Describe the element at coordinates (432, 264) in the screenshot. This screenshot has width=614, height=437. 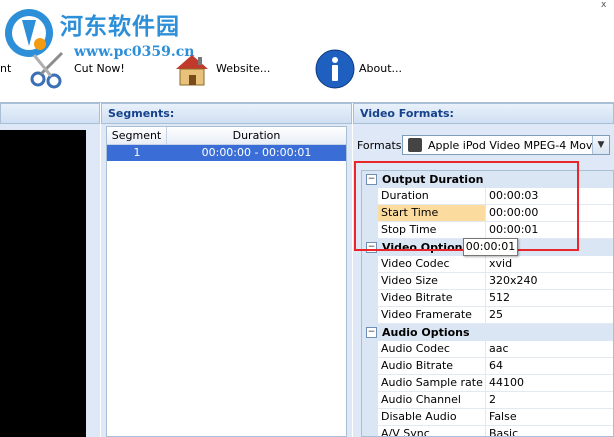
I see `property-name: Video Codec` at that location.